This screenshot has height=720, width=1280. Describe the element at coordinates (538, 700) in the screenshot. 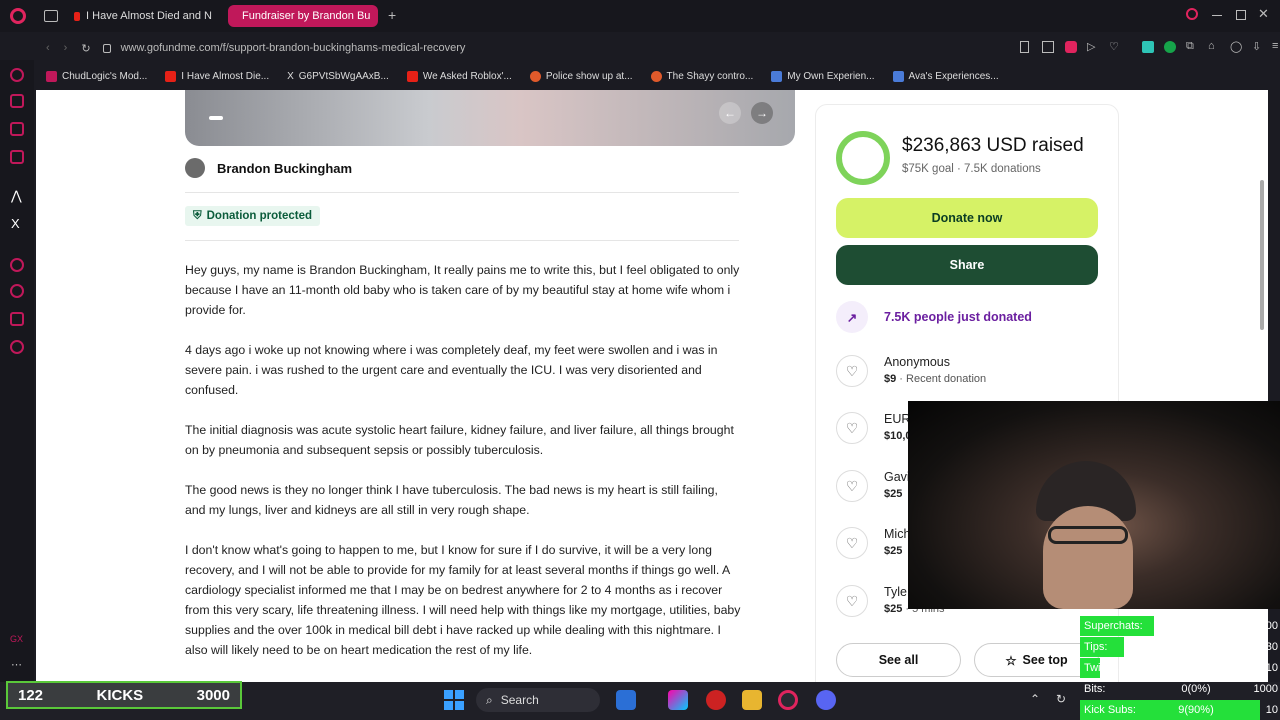

I see `taskbar-search: ⌕ Search` at that location.